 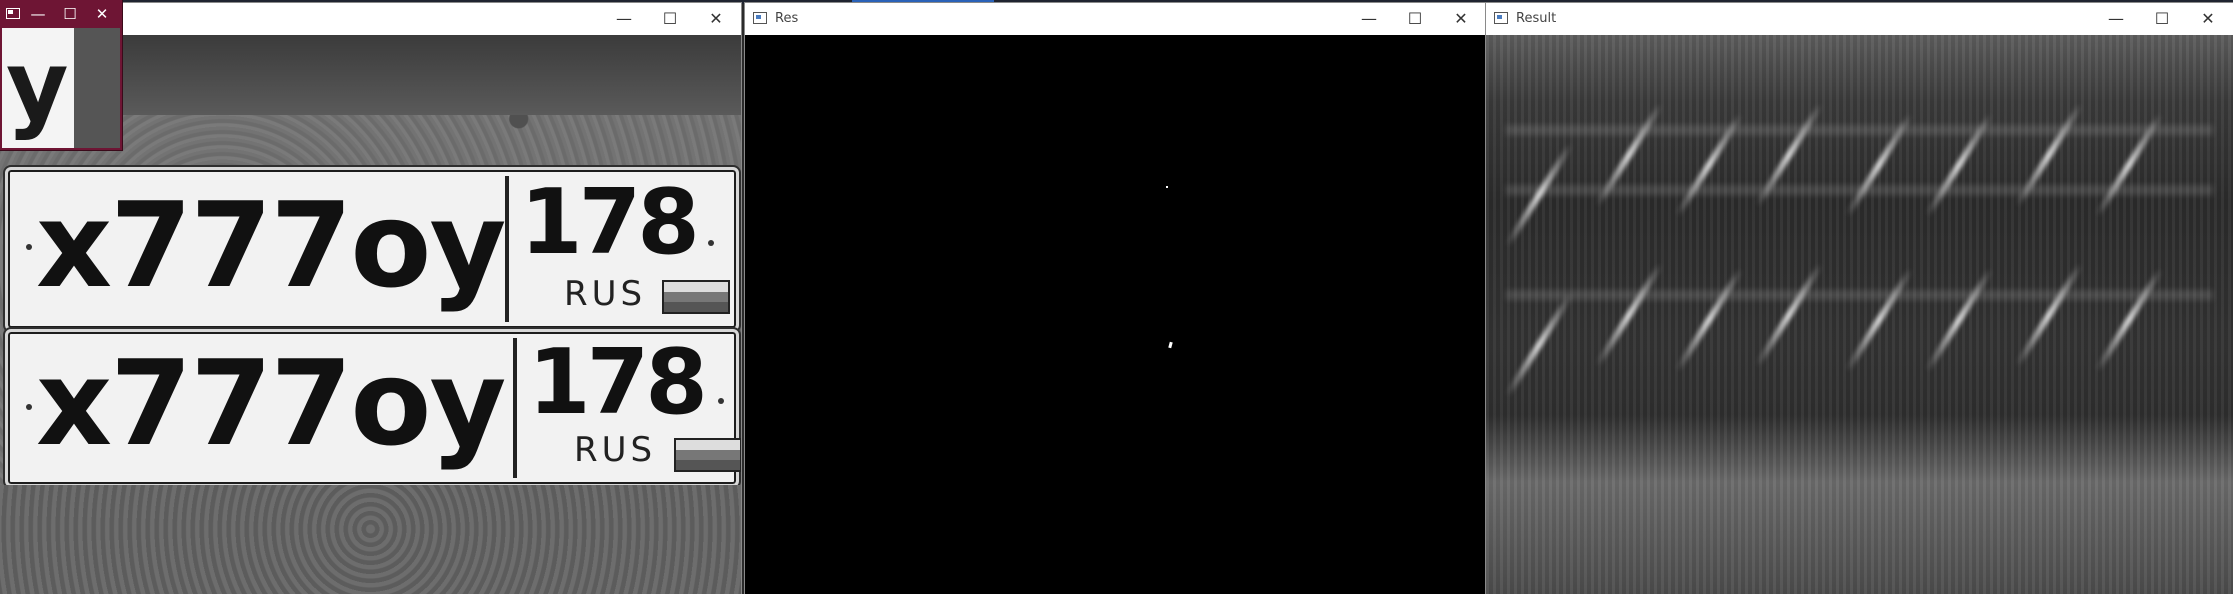 I want to click on window-titlebar: Res — ☐ ✕, so click(x=1115, y=19).